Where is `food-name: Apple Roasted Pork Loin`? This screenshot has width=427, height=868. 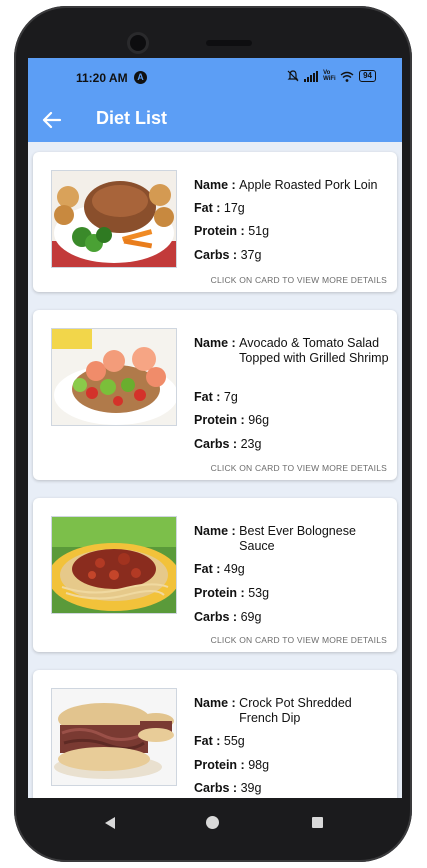 food-name: Apple Roasted Pork Loin is located at coordinates (308, 185).